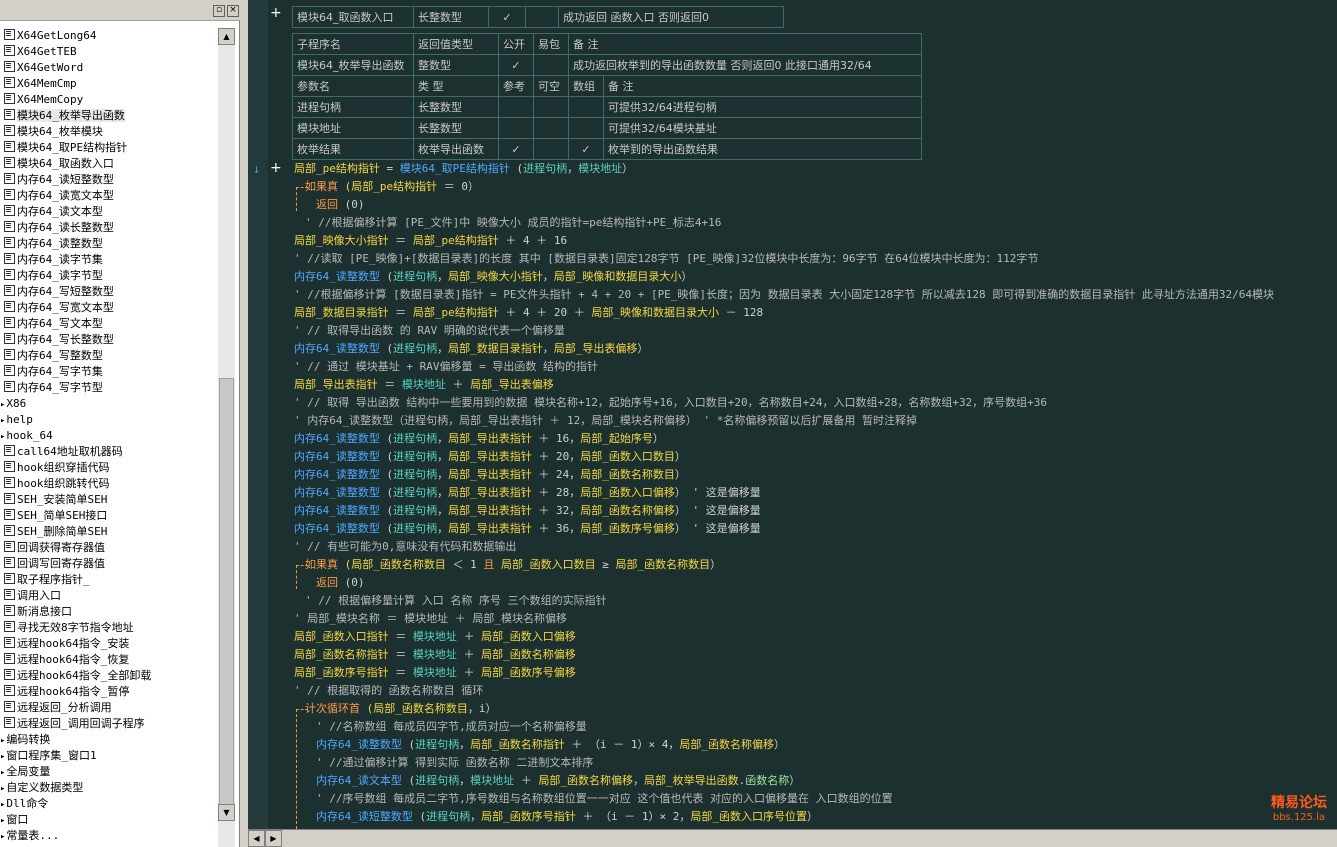 The image size is (1337, 847). Describe the element at coordinates (109, 116) in the screenshot. I see `tree-item: 模块64_枚举导出函数` at that location.